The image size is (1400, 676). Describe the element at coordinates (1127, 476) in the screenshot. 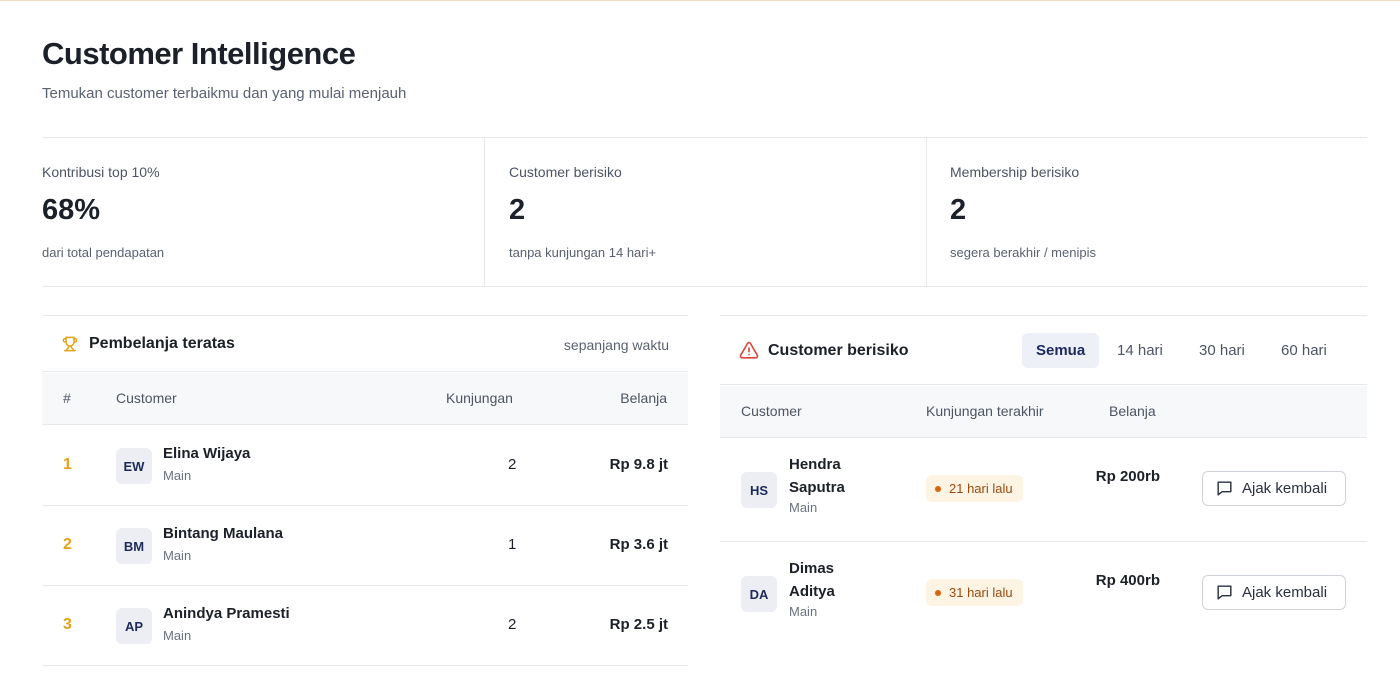

I see `spend-amount: Rp 200rb` at that location.